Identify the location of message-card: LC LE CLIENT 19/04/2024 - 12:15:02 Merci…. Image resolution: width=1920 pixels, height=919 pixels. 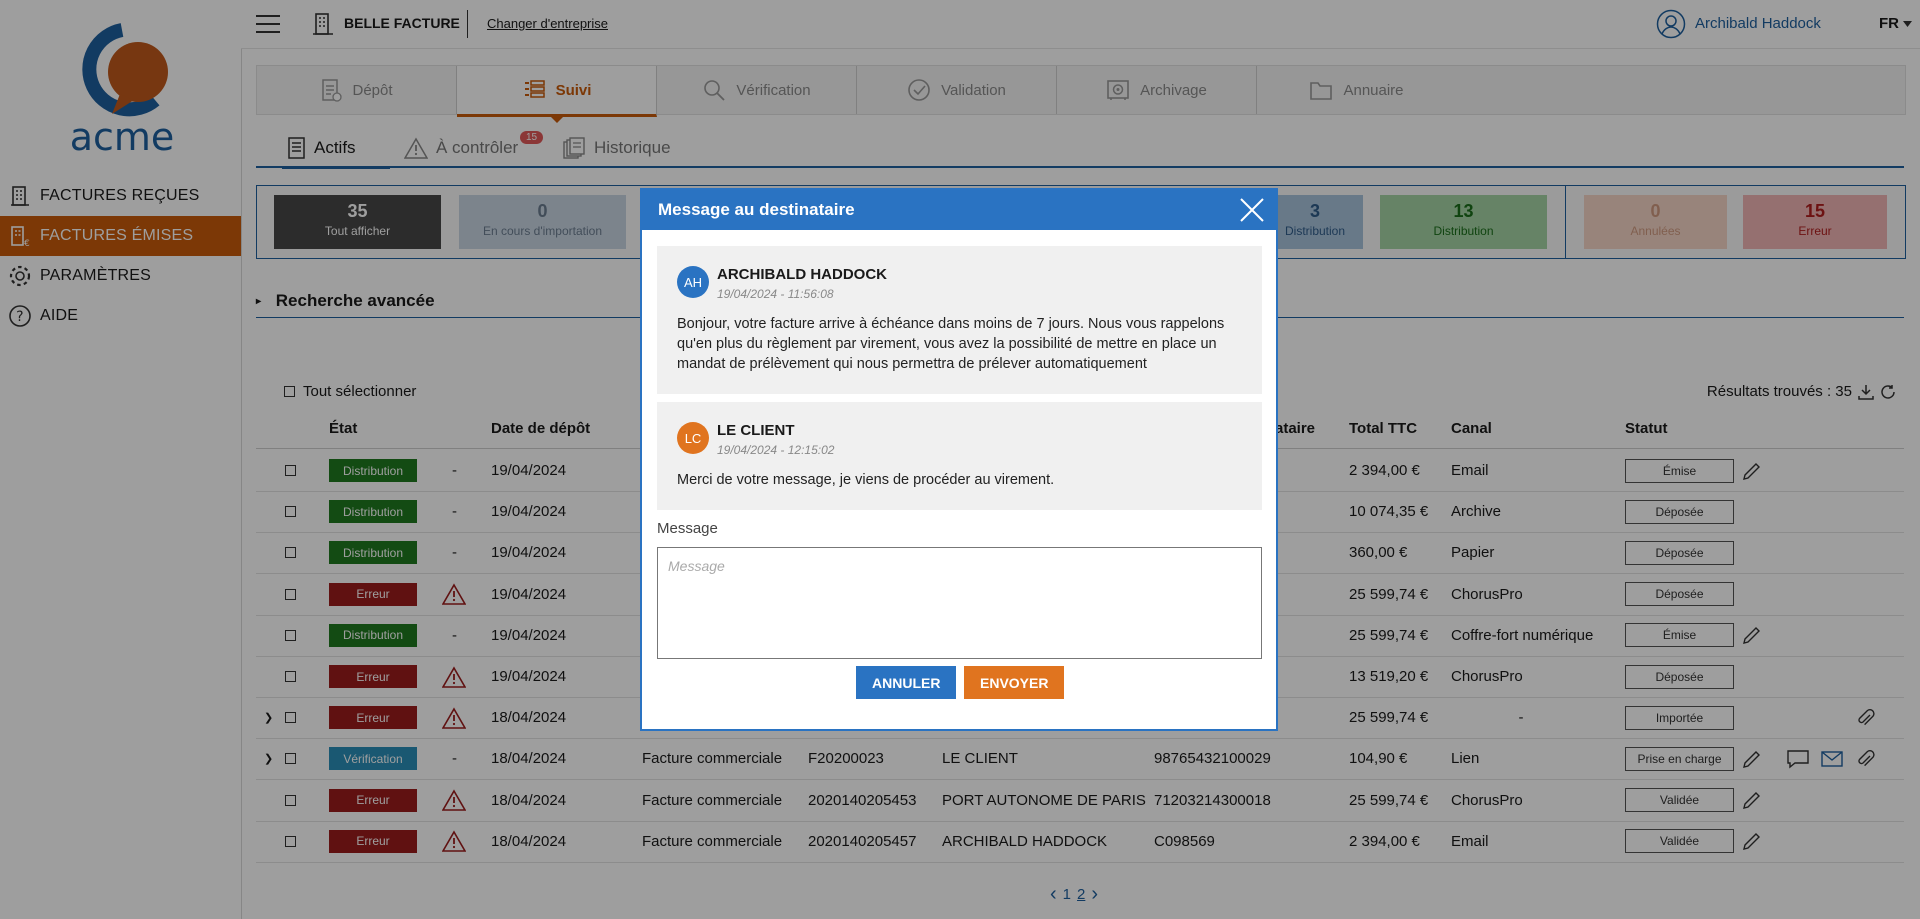
(959, 456).